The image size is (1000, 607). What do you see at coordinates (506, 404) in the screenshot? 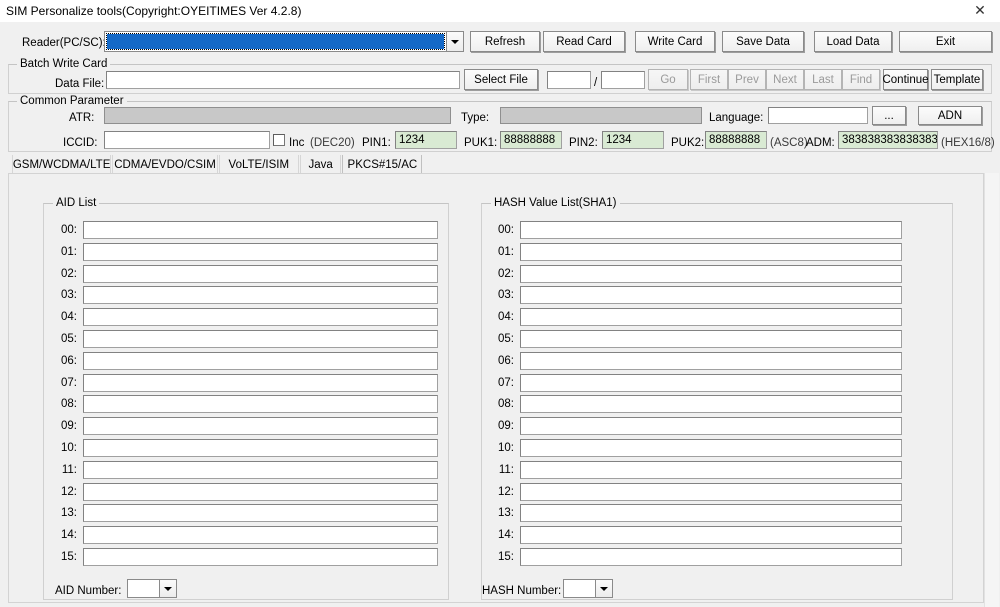
I see `hash-row-index: 08:` at bounding box center [506, 404].